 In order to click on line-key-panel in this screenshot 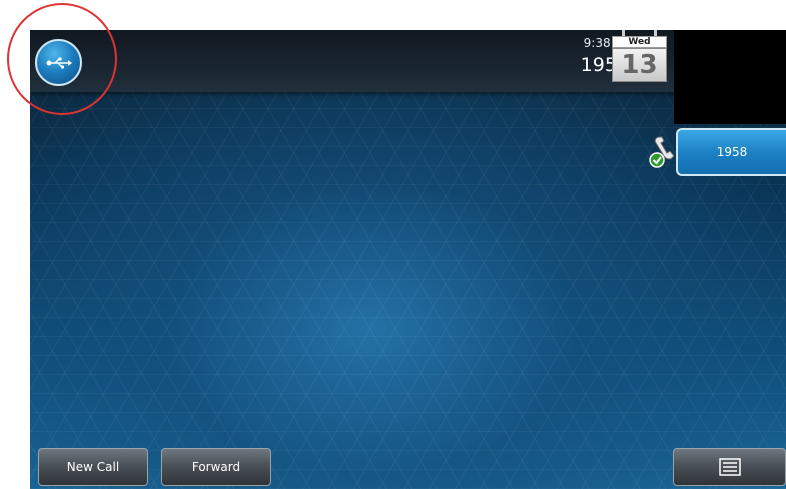, I will do `click(730, 77)`.